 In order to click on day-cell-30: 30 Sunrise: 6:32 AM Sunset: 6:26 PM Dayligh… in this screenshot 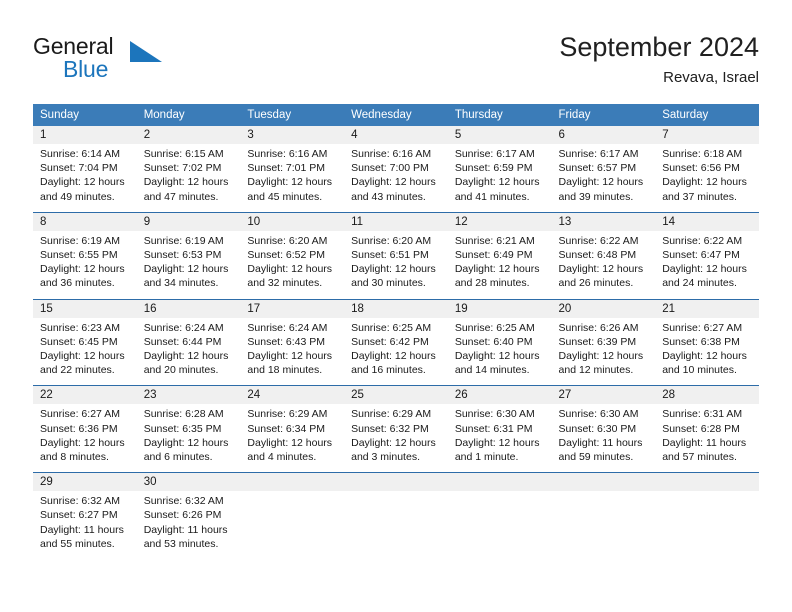, I will do `click(188, 516)`.